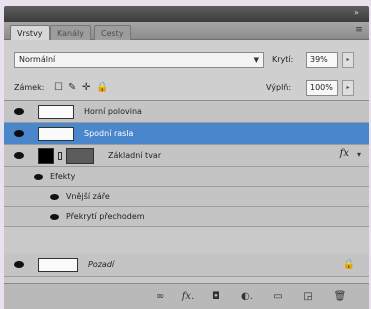 Image resolution: width=371 pixels, height=309 pixels. I want to click on opacity-input: 39%, so click(322, 60).